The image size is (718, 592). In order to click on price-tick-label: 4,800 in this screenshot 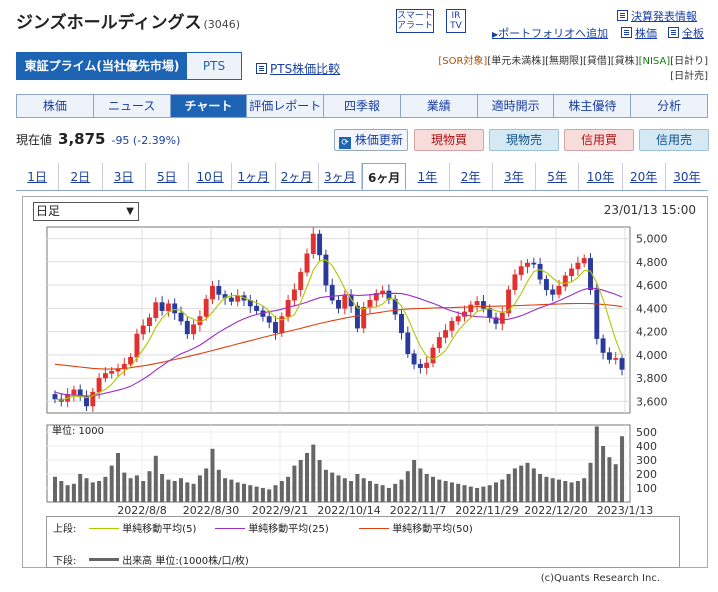, I will do `click(652, 262)`.